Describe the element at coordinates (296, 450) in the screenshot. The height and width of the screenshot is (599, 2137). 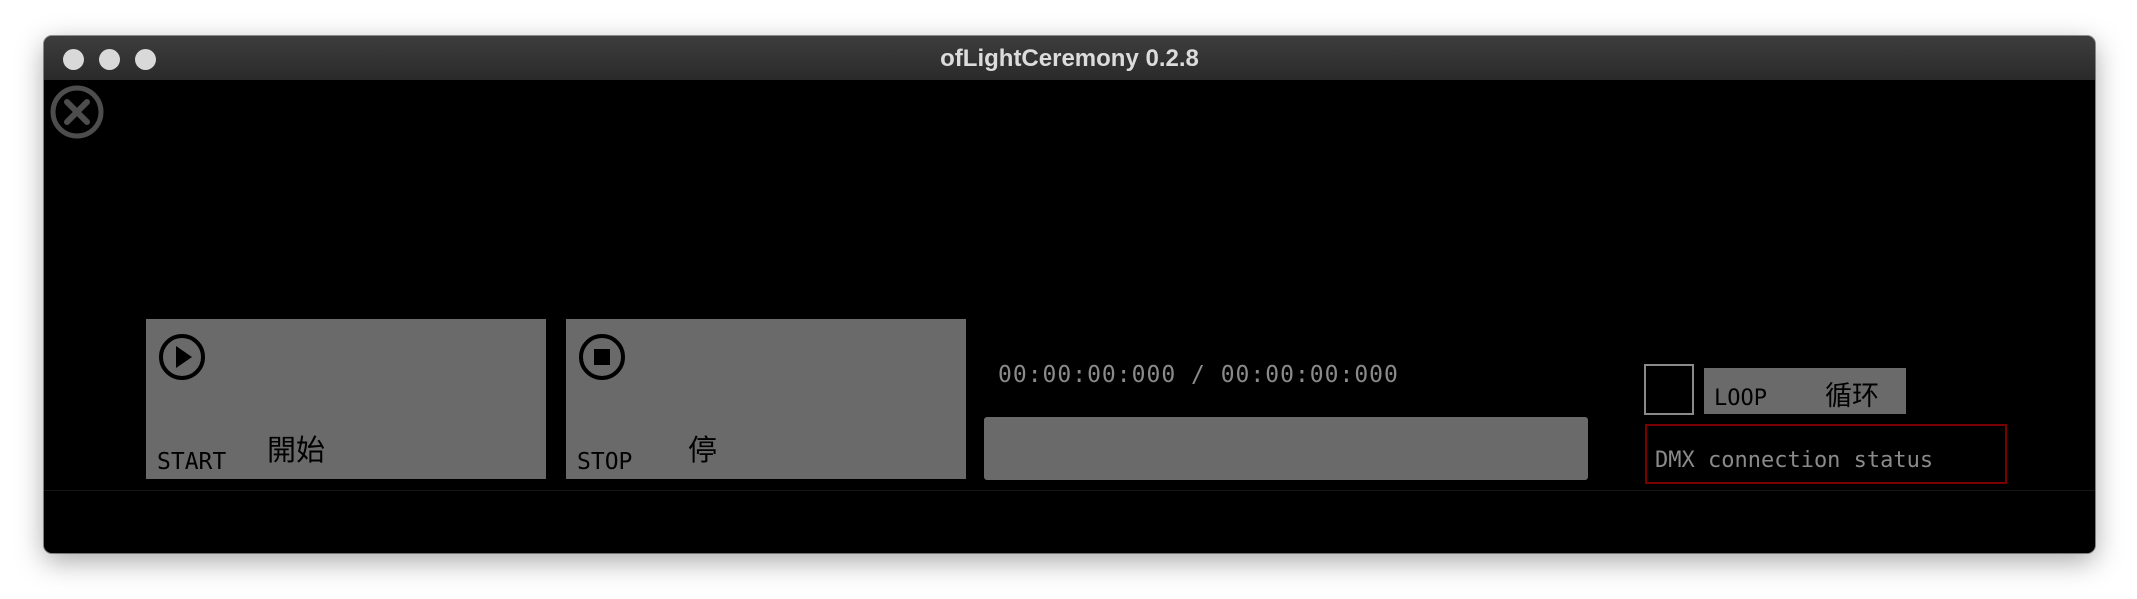
I see `start-label-cn: 開始` at that location.